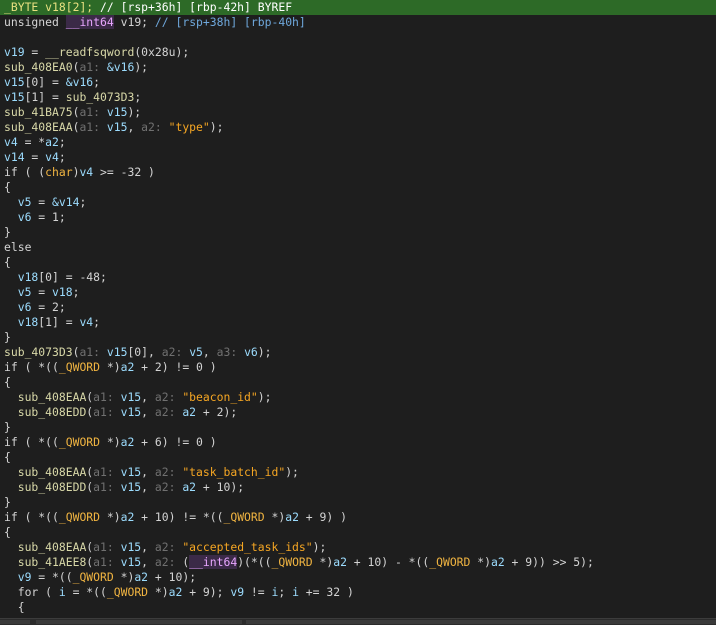 The width and height of the screenshot is (716, 625). What do you see at coordinates (358, 577) in the screenshot?
I see `code-line: v9 = *((_QWORD *)a2 + 10);` at bounding box center [358, 577].